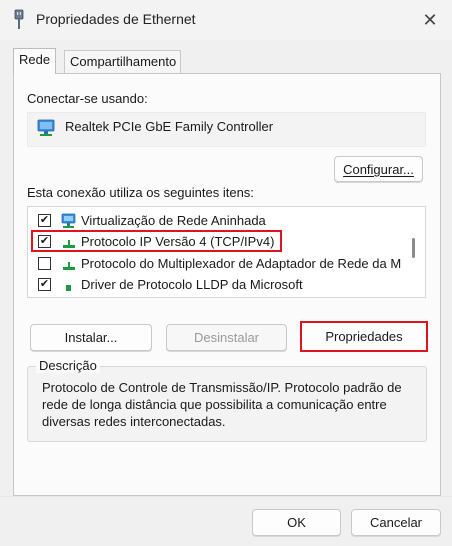 The height and width of the screenshot is (546, 452). I want to click on ok-button-label: OK, so click(296, 522).